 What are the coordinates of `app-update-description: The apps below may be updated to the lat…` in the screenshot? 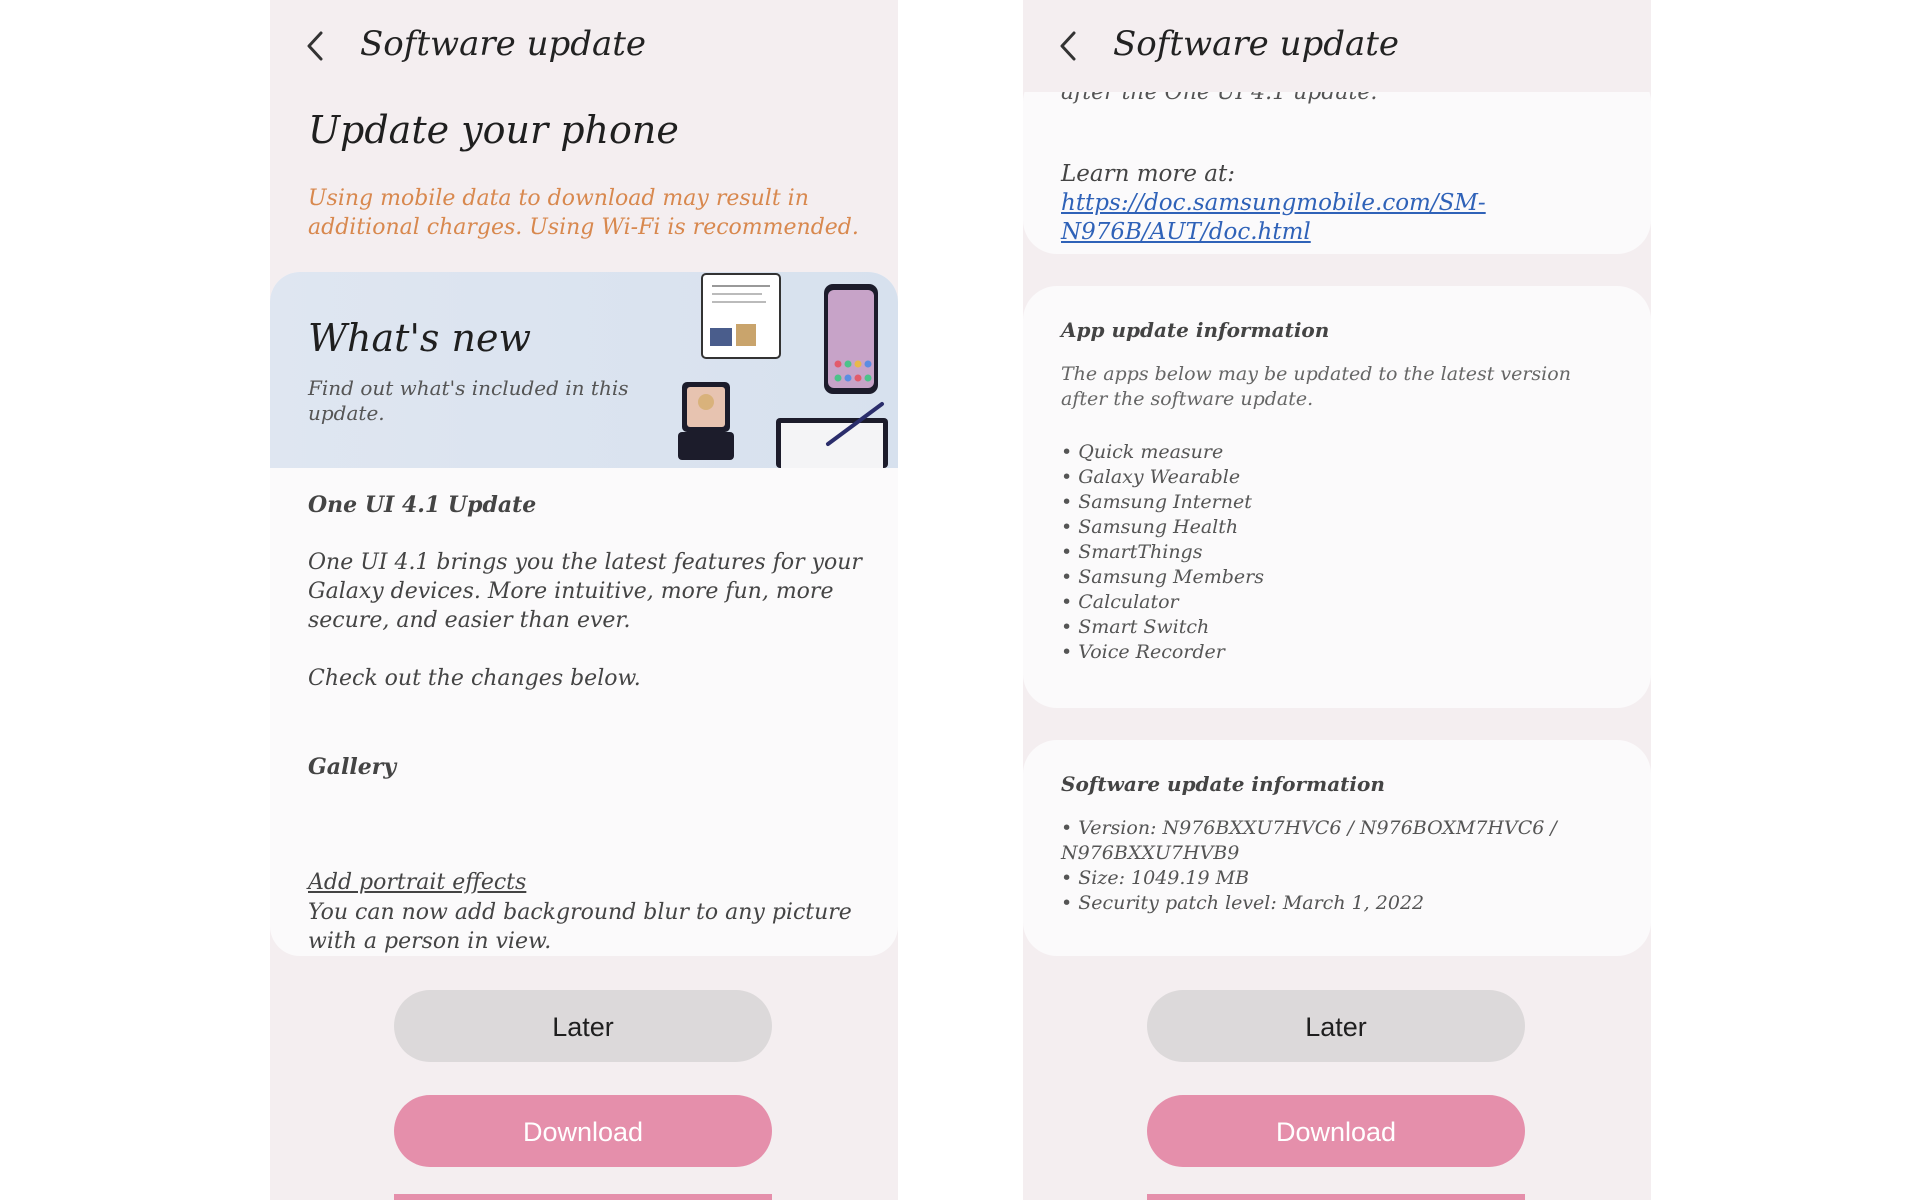 It's located at (1316, 386).